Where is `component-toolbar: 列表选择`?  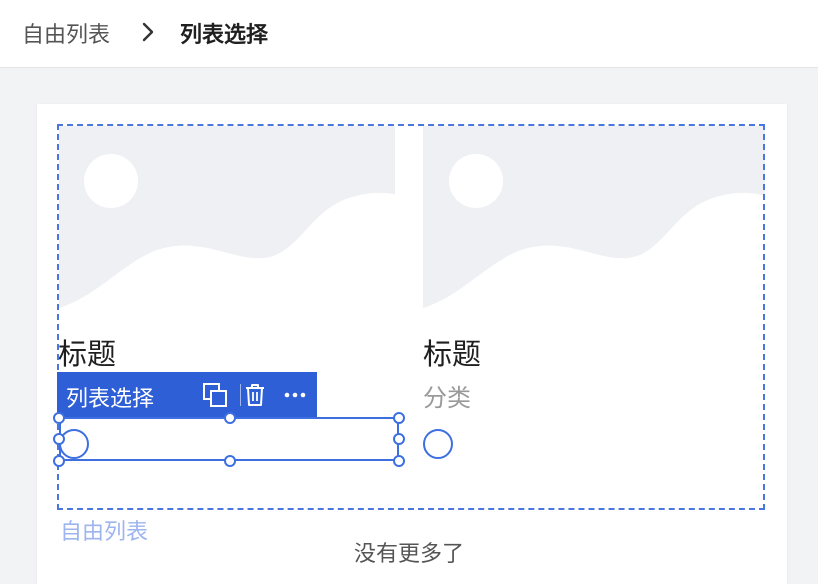 component-toolbar: 列表选择 is located at coordinates (187, 394).